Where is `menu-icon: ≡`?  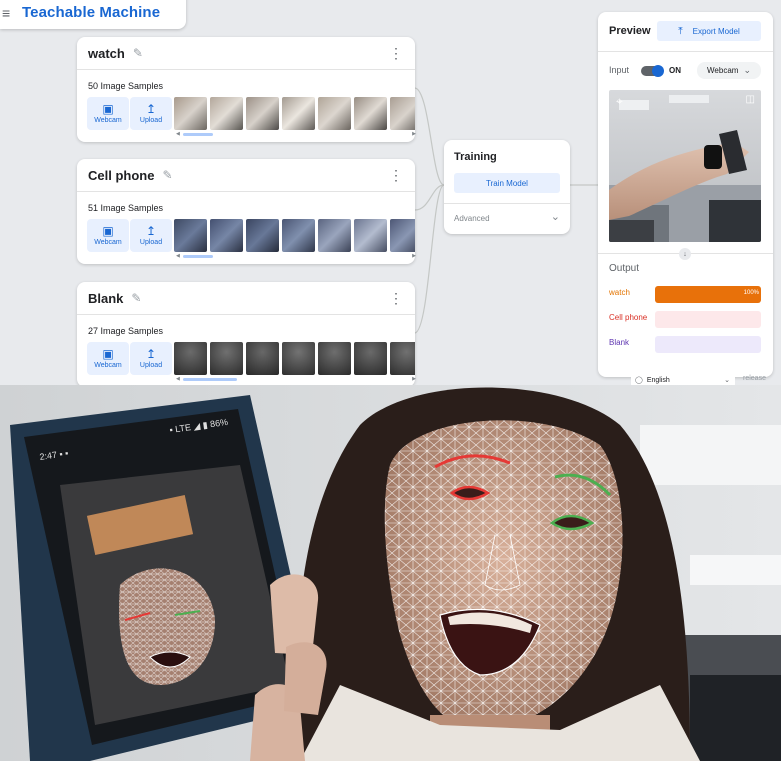 menu-icon: ≡ is located at coordinates (9, 13).